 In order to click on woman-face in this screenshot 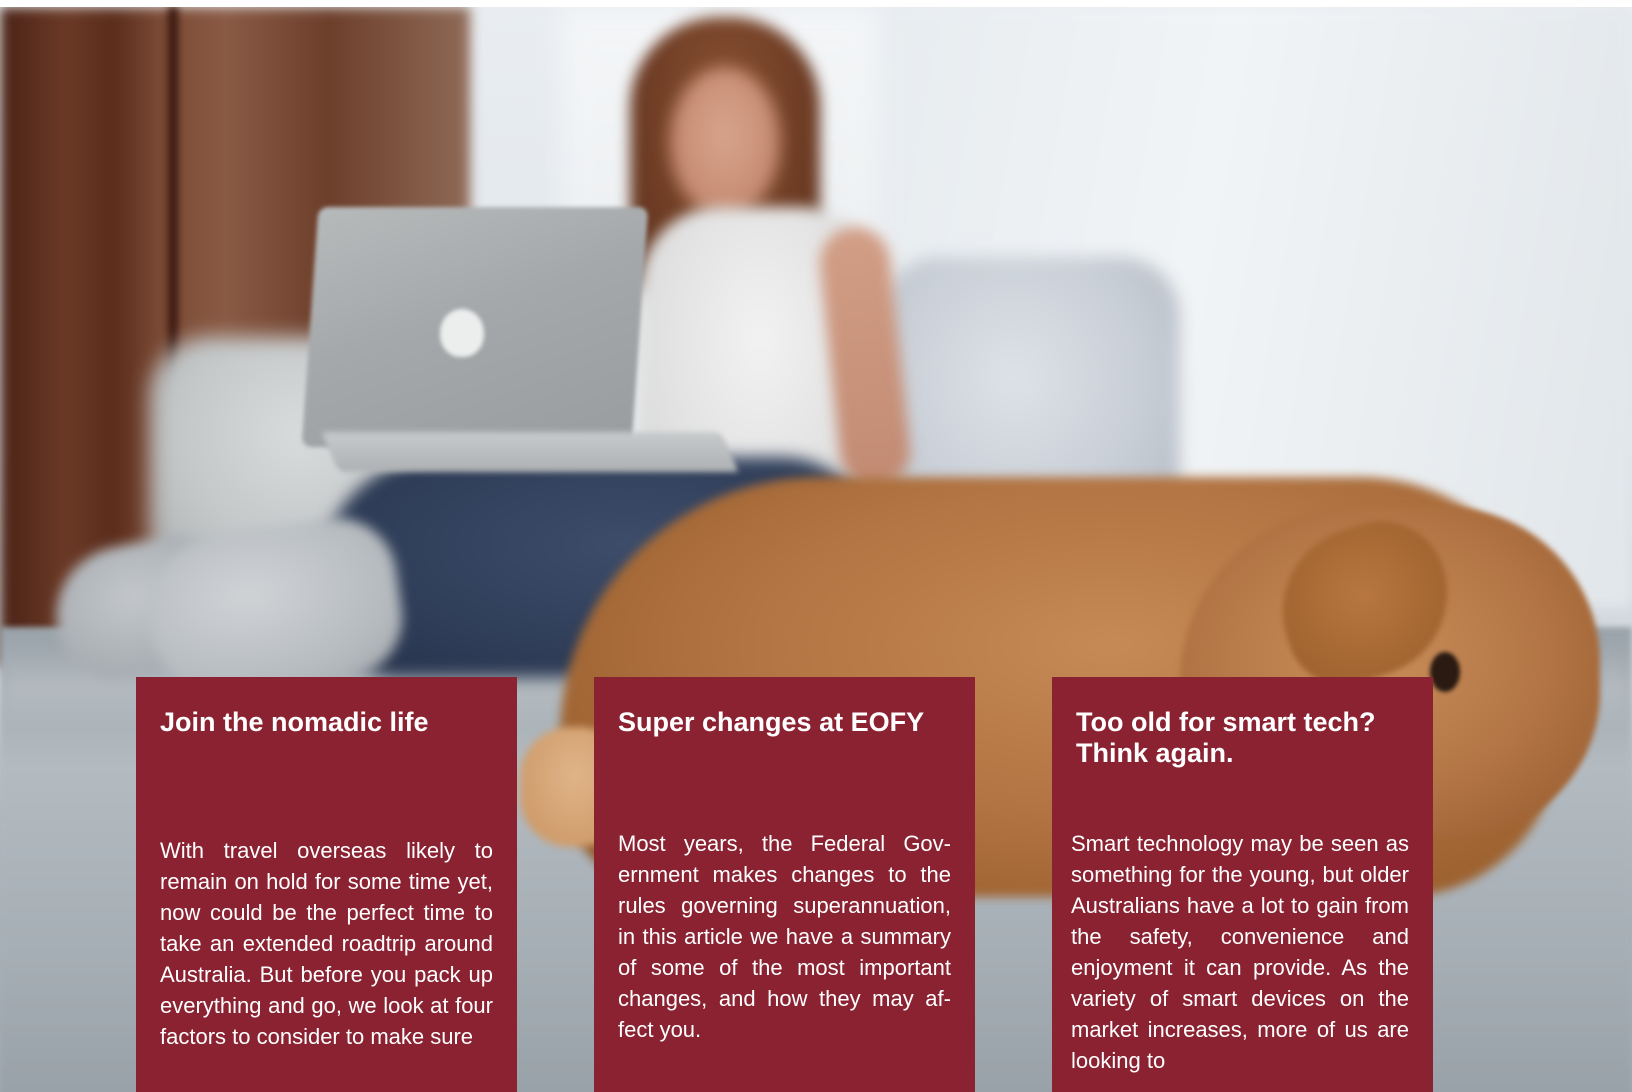, I will do `click(725, 142)`.